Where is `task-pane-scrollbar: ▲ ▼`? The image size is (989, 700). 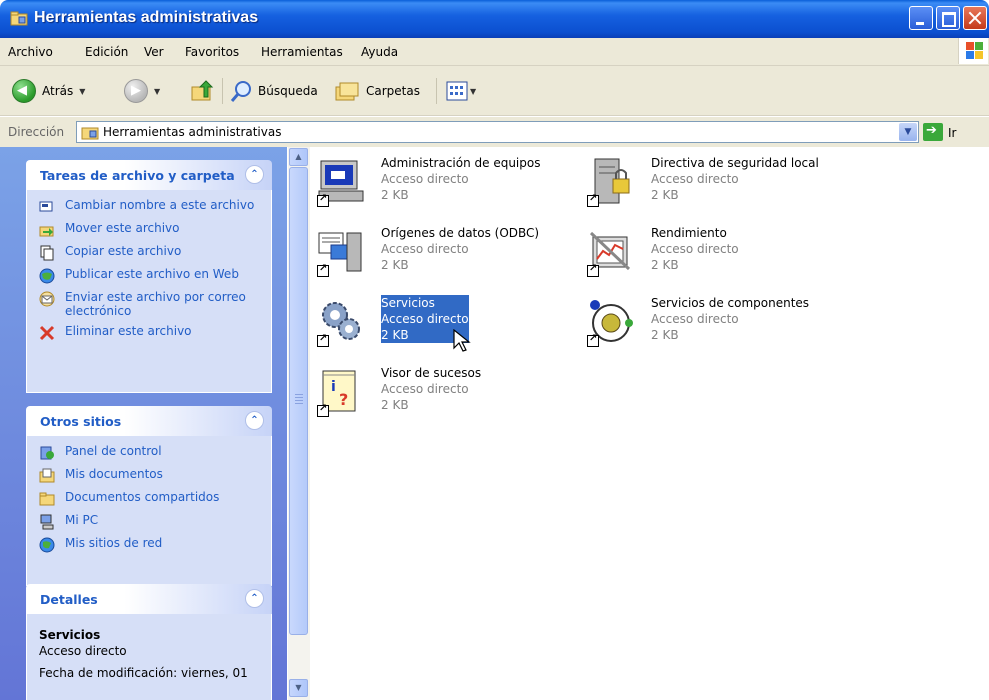
task-pane-scrollbar: ▲ ▼ is located at coordinates (299, 423).